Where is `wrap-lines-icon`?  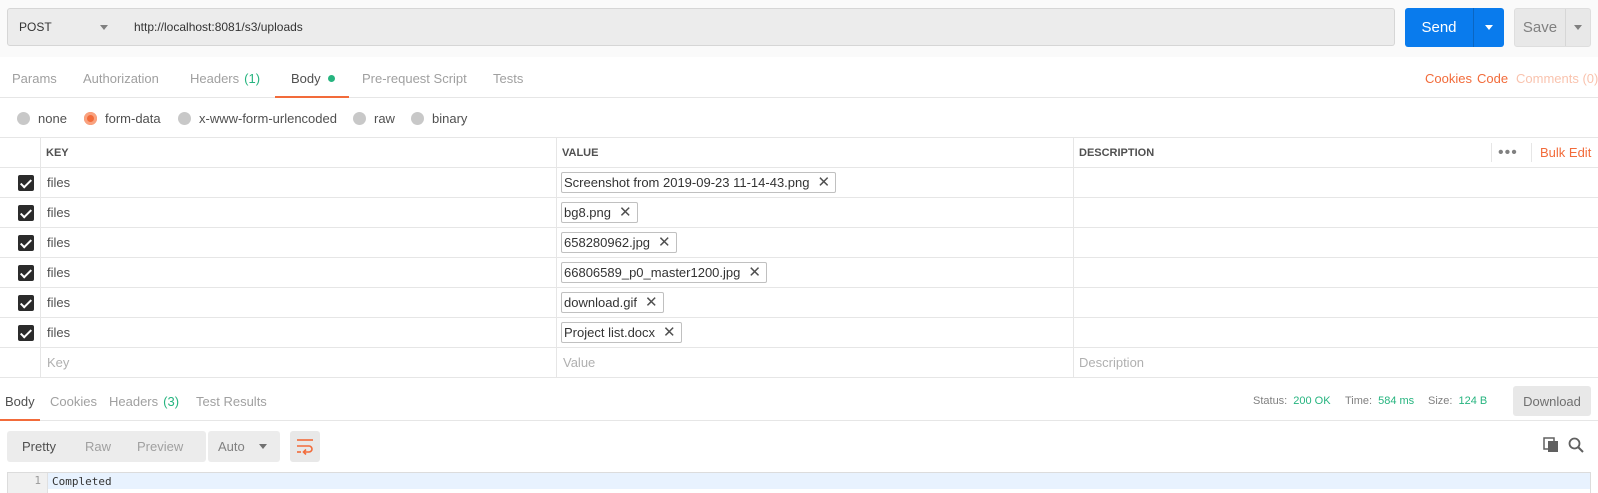 wrap-lines-icon is located at coordinates (305, 447).